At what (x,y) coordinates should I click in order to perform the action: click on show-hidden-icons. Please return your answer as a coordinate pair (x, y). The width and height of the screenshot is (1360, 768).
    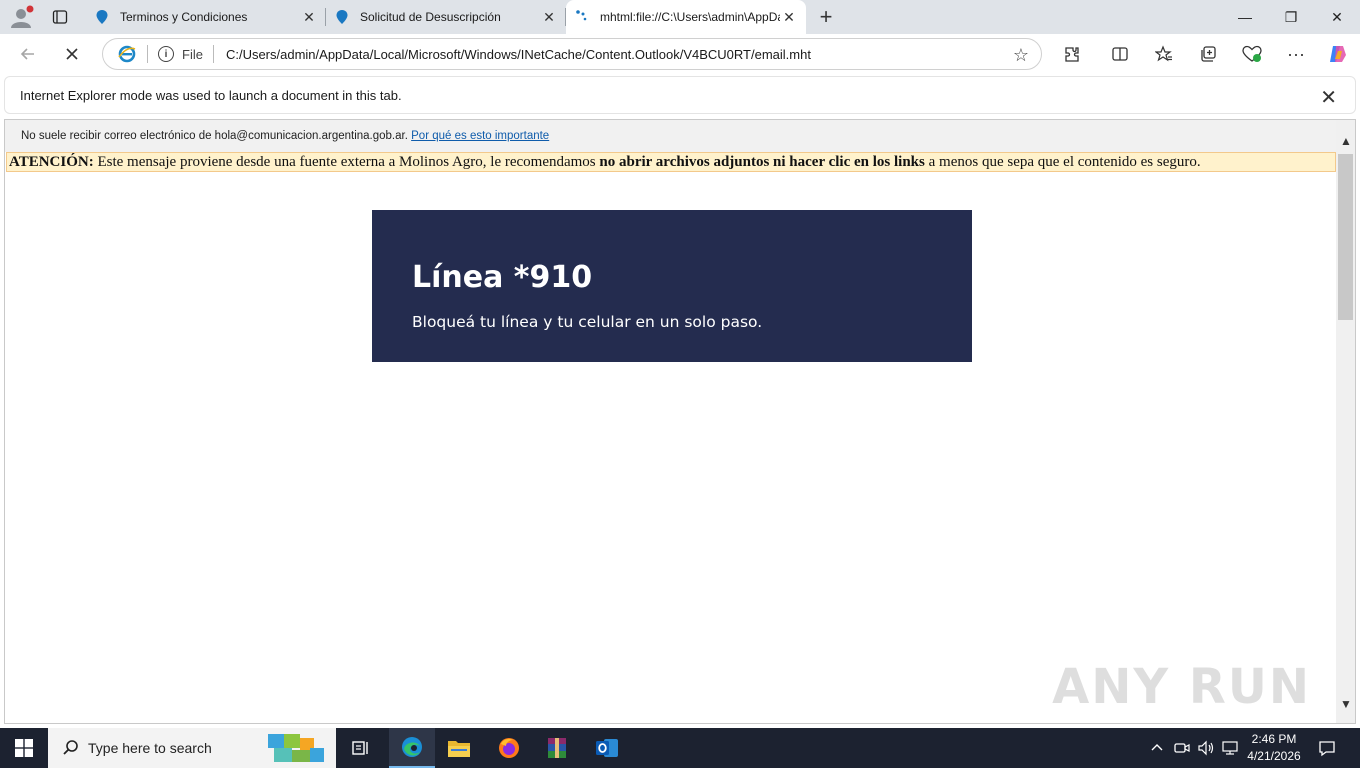
    Looking at the image, I should click on (1157, 748).